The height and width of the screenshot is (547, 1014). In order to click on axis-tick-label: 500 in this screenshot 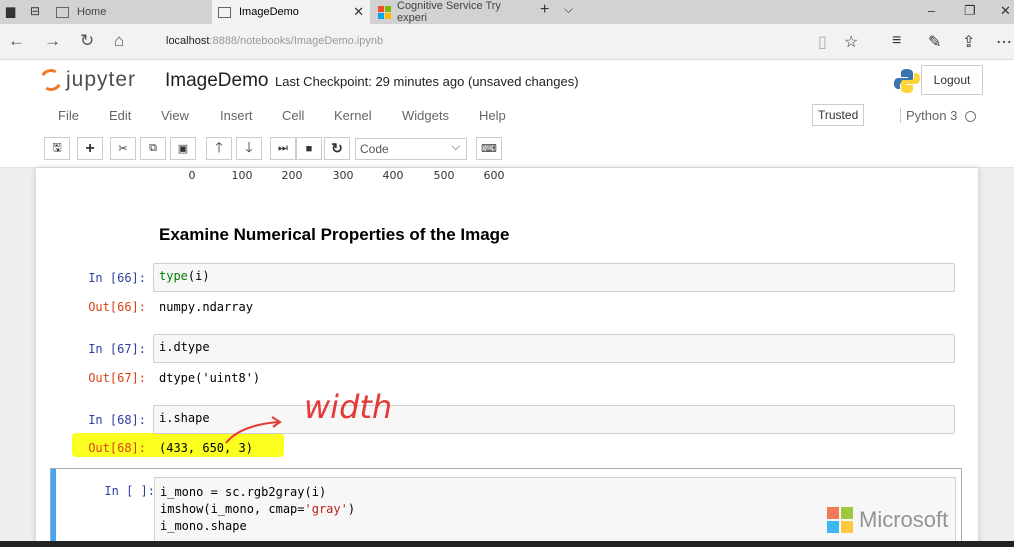, I will do `click(444, 175)`.